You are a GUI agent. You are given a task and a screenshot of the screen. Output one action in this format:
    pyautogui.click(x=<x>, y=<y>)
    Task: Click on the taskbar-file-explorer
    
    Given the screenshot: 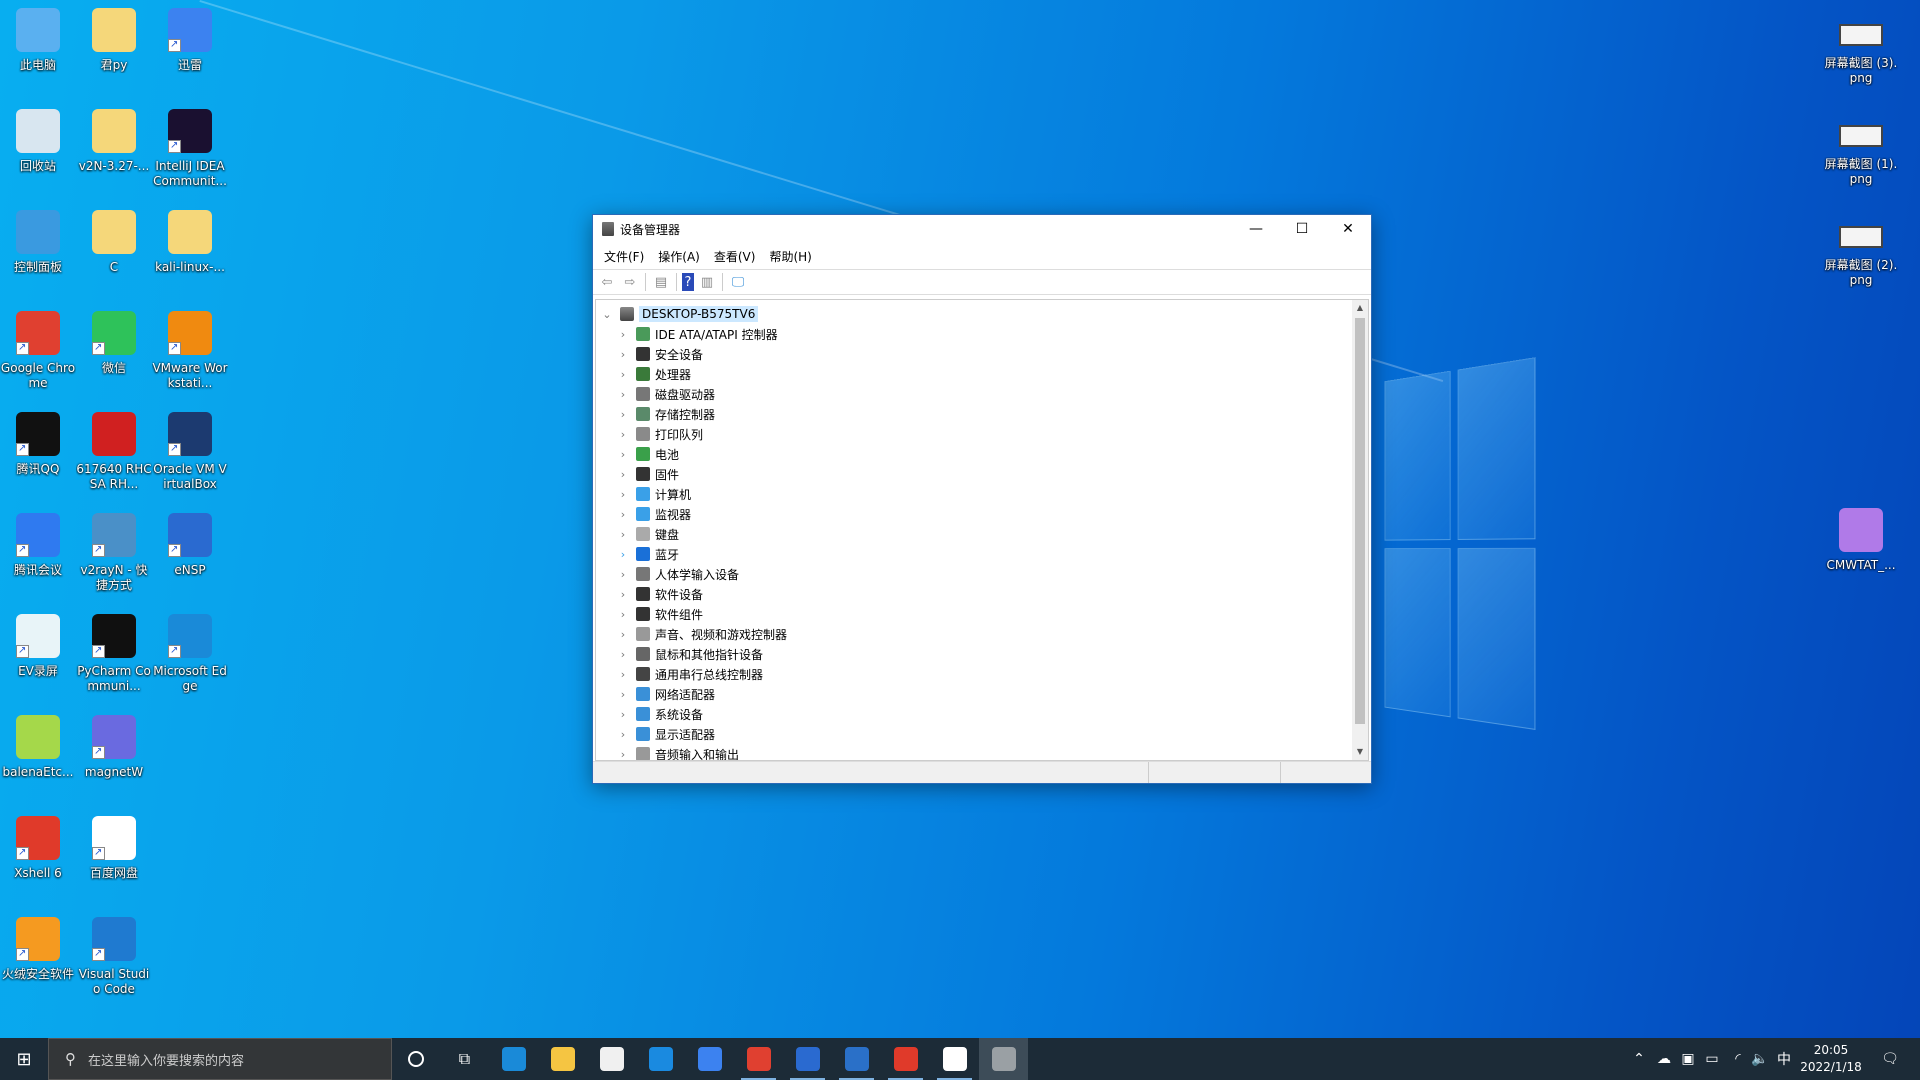 What is the action you would take?
    pyautogui.click(x=562, y=1059)
    